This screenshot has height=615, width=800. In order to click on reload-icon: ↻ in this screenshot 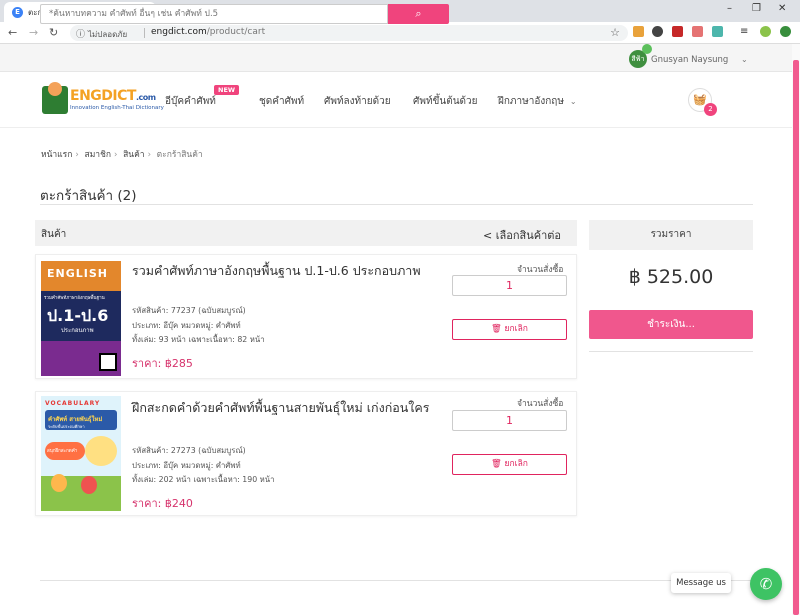, I will do `click(53, 32)`.